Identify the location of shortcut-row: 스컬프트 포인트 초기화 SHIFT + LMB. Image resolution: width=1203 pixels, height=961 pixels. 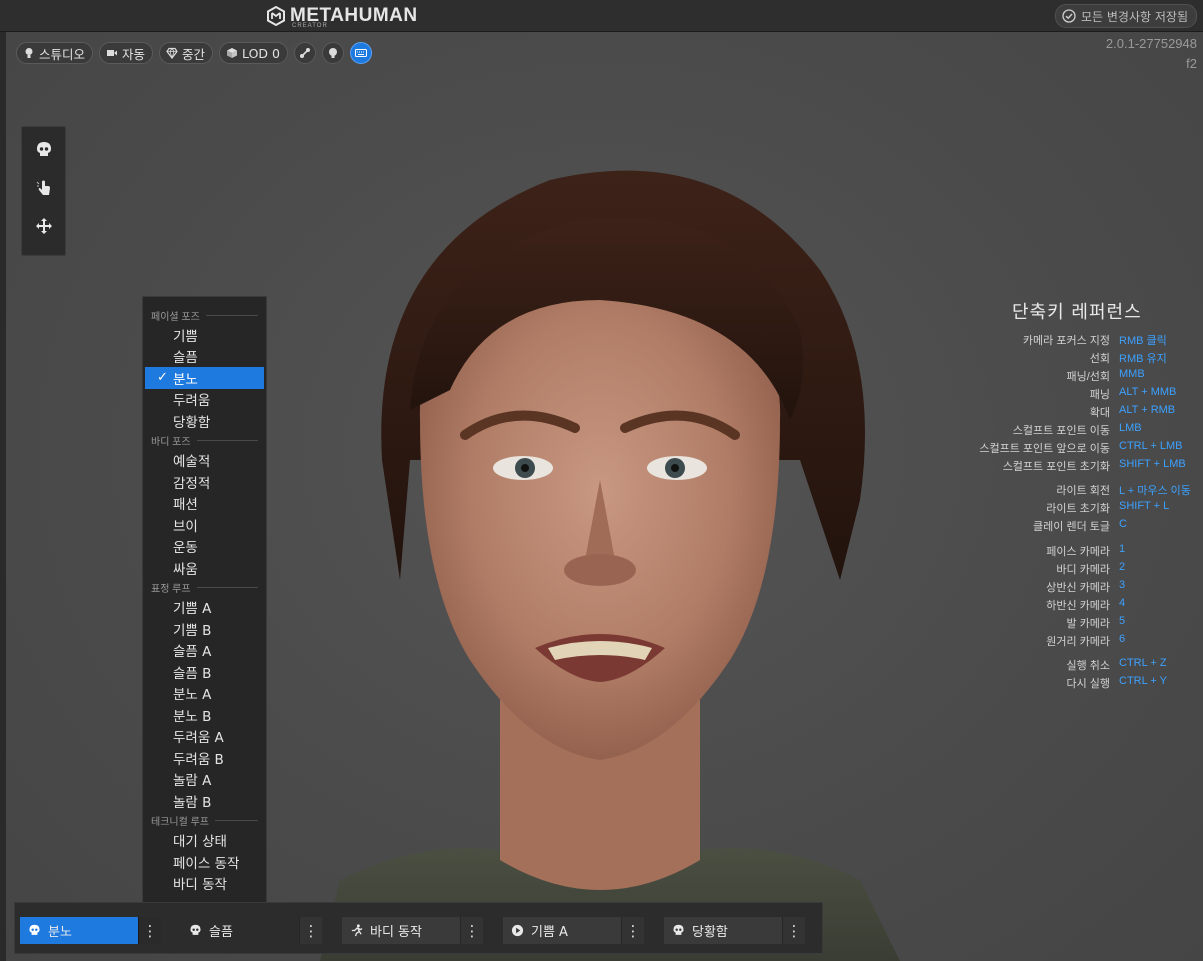
(1050, 467).